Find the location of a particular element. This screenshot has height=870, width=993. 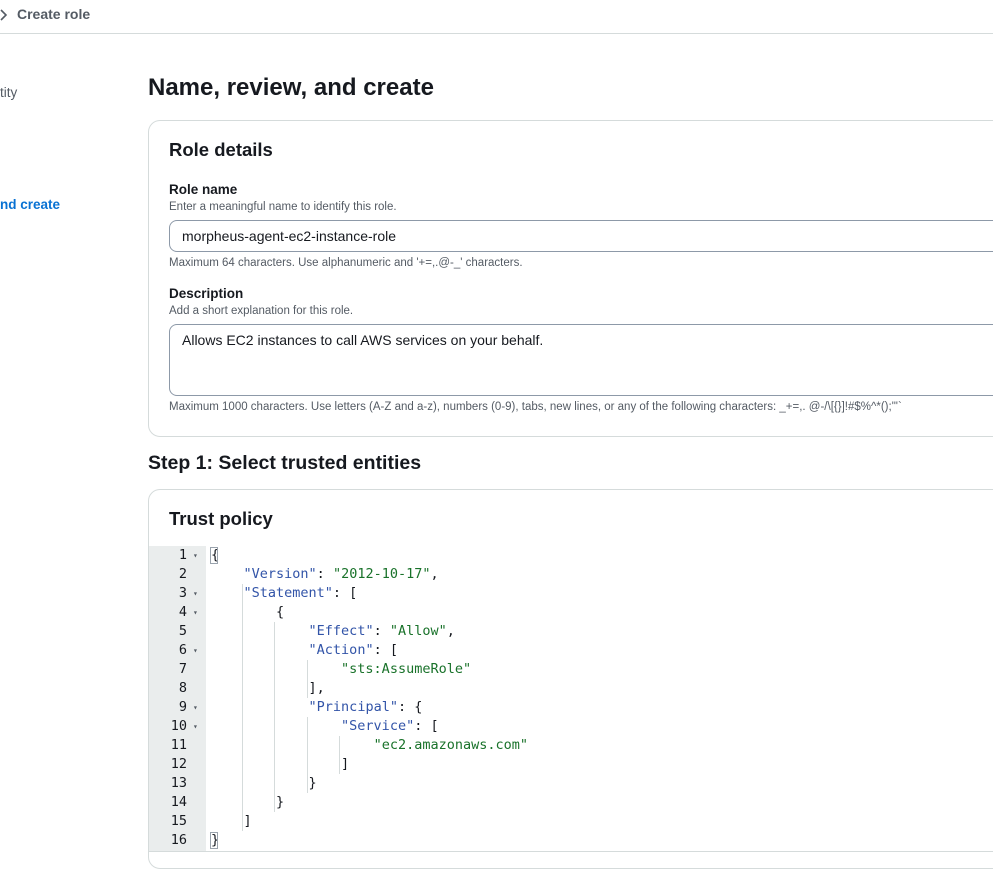

description-label: Description is located at coordinates (206, 293).